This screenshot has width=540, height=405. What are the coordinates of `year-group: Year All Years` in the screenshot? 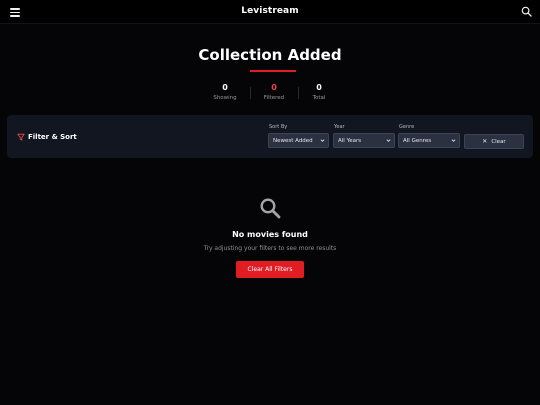 It's located at (364, 136).